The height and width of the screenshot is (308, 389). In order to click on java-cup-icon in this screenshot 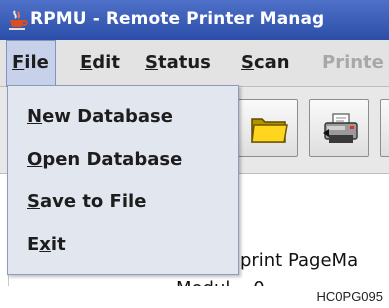, I will do `click(18, 20)`.